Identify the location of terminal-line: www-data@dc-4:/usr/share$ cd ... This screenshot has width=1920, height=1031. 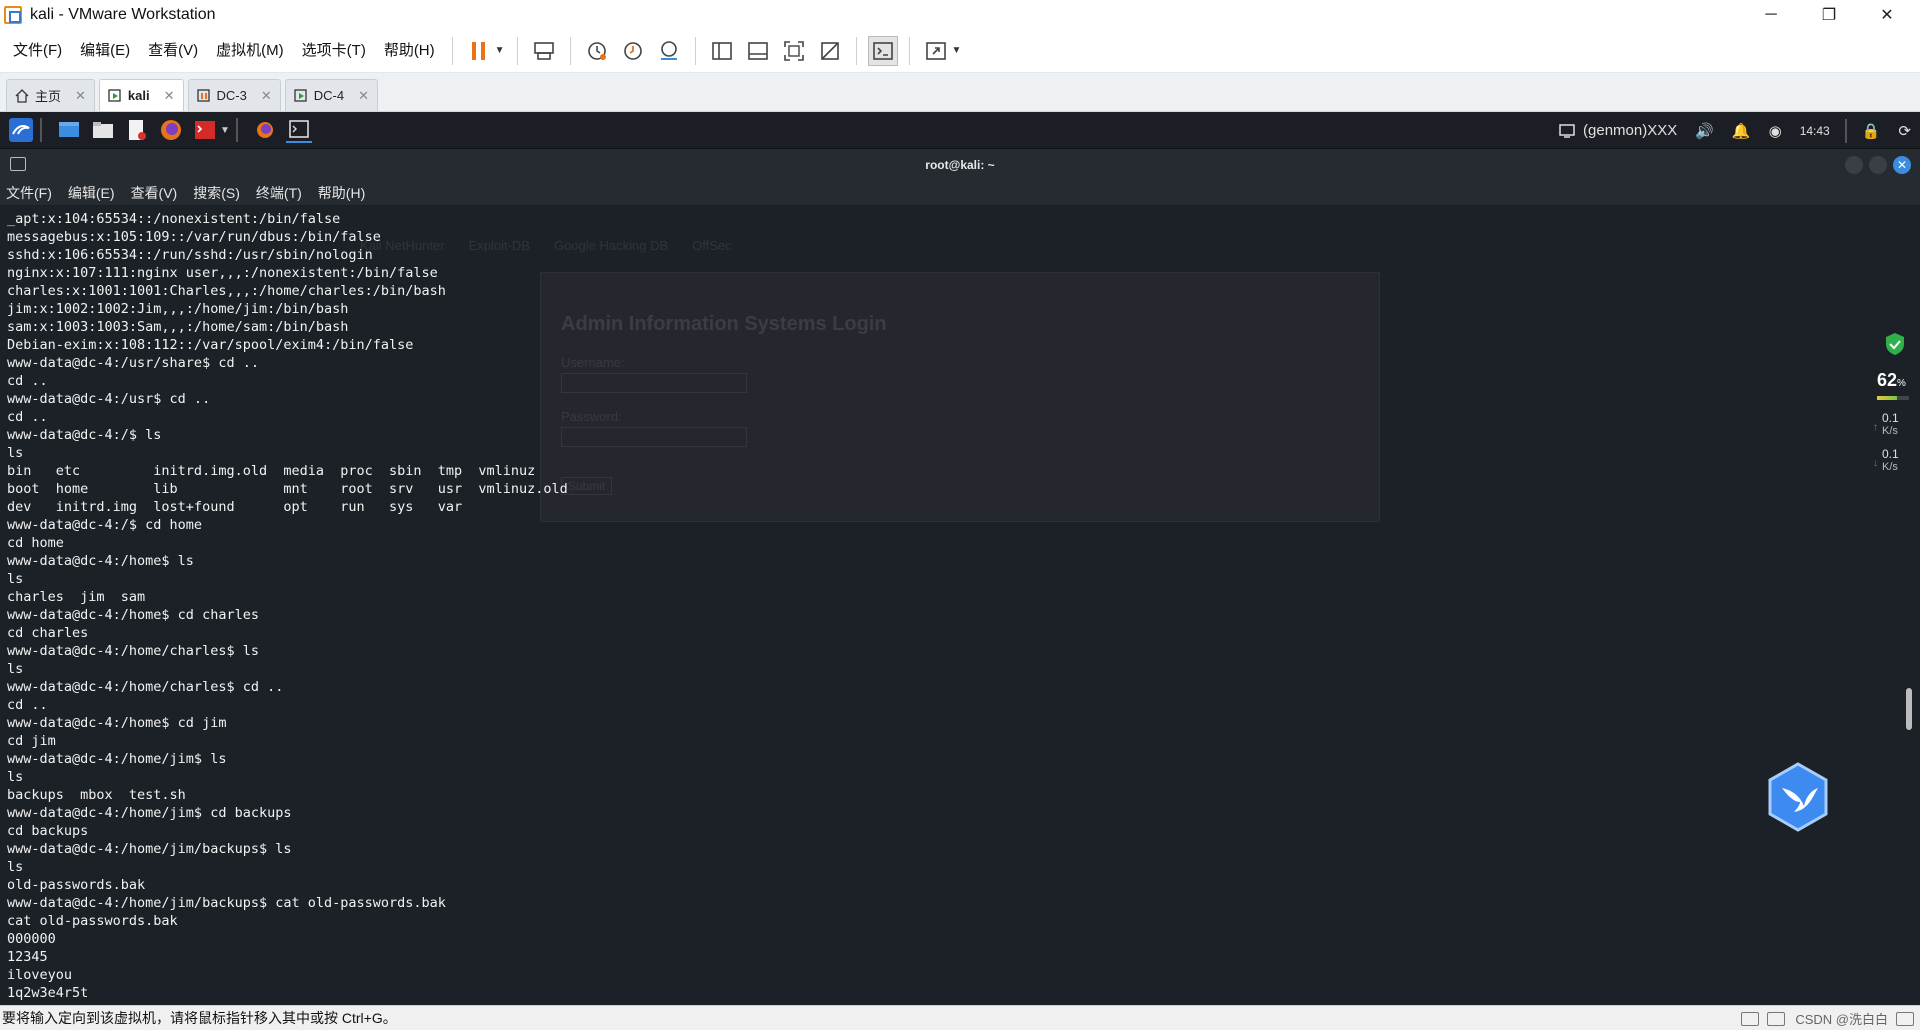
(133, 363).